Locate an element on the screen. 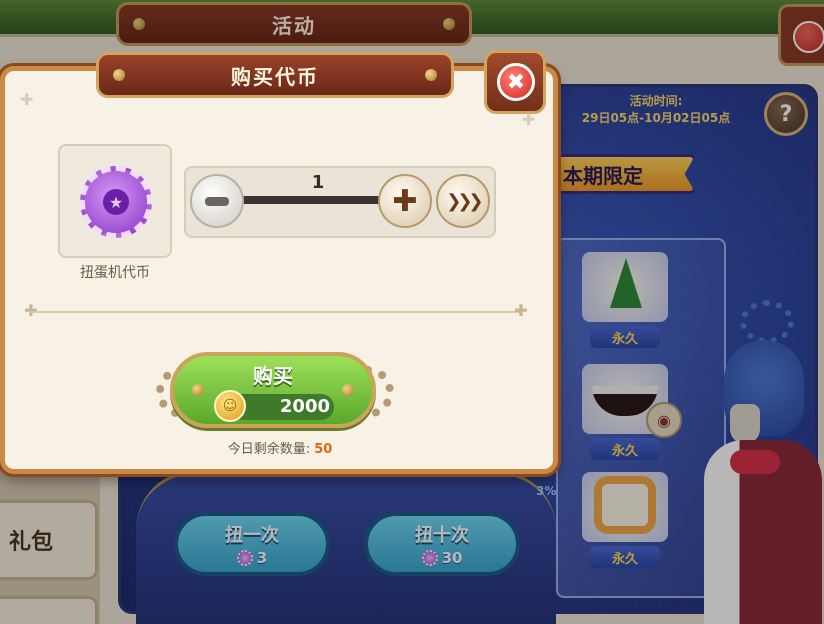  minus-icon is located at coordinates (217, 201).